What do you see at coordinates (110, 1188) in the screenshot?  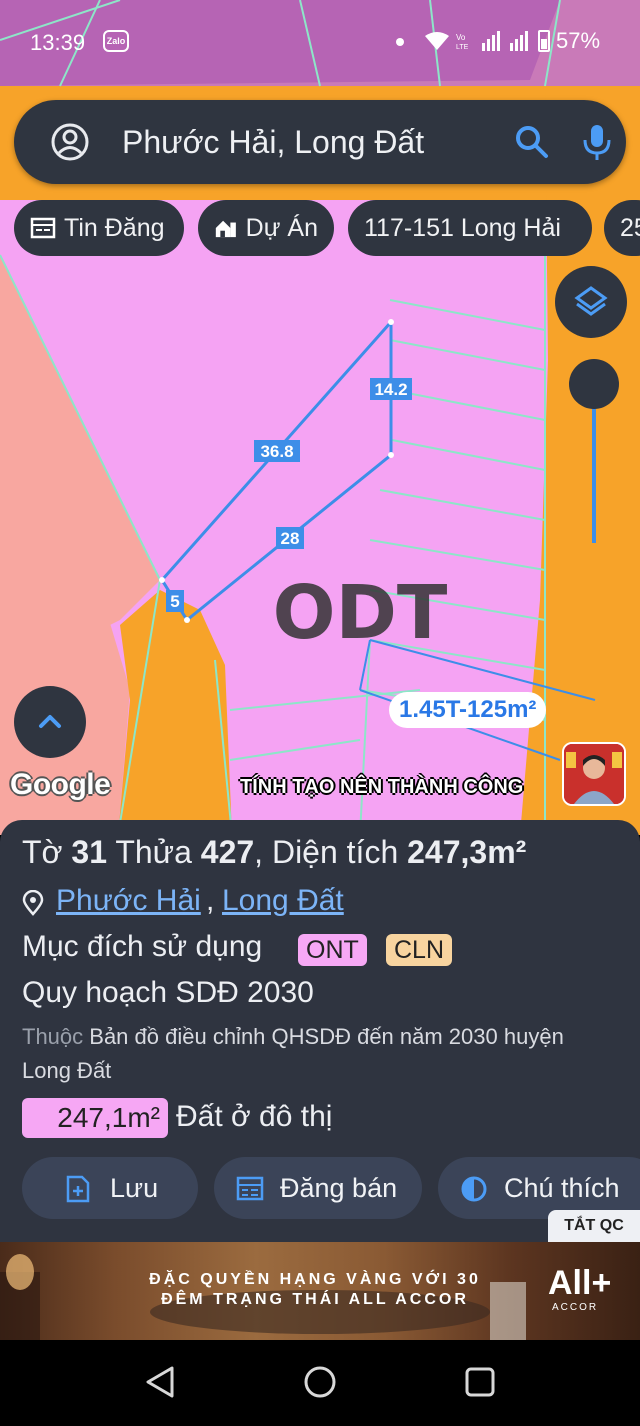 I see `save-button: Lưu` at bounding box center [110, 1188].